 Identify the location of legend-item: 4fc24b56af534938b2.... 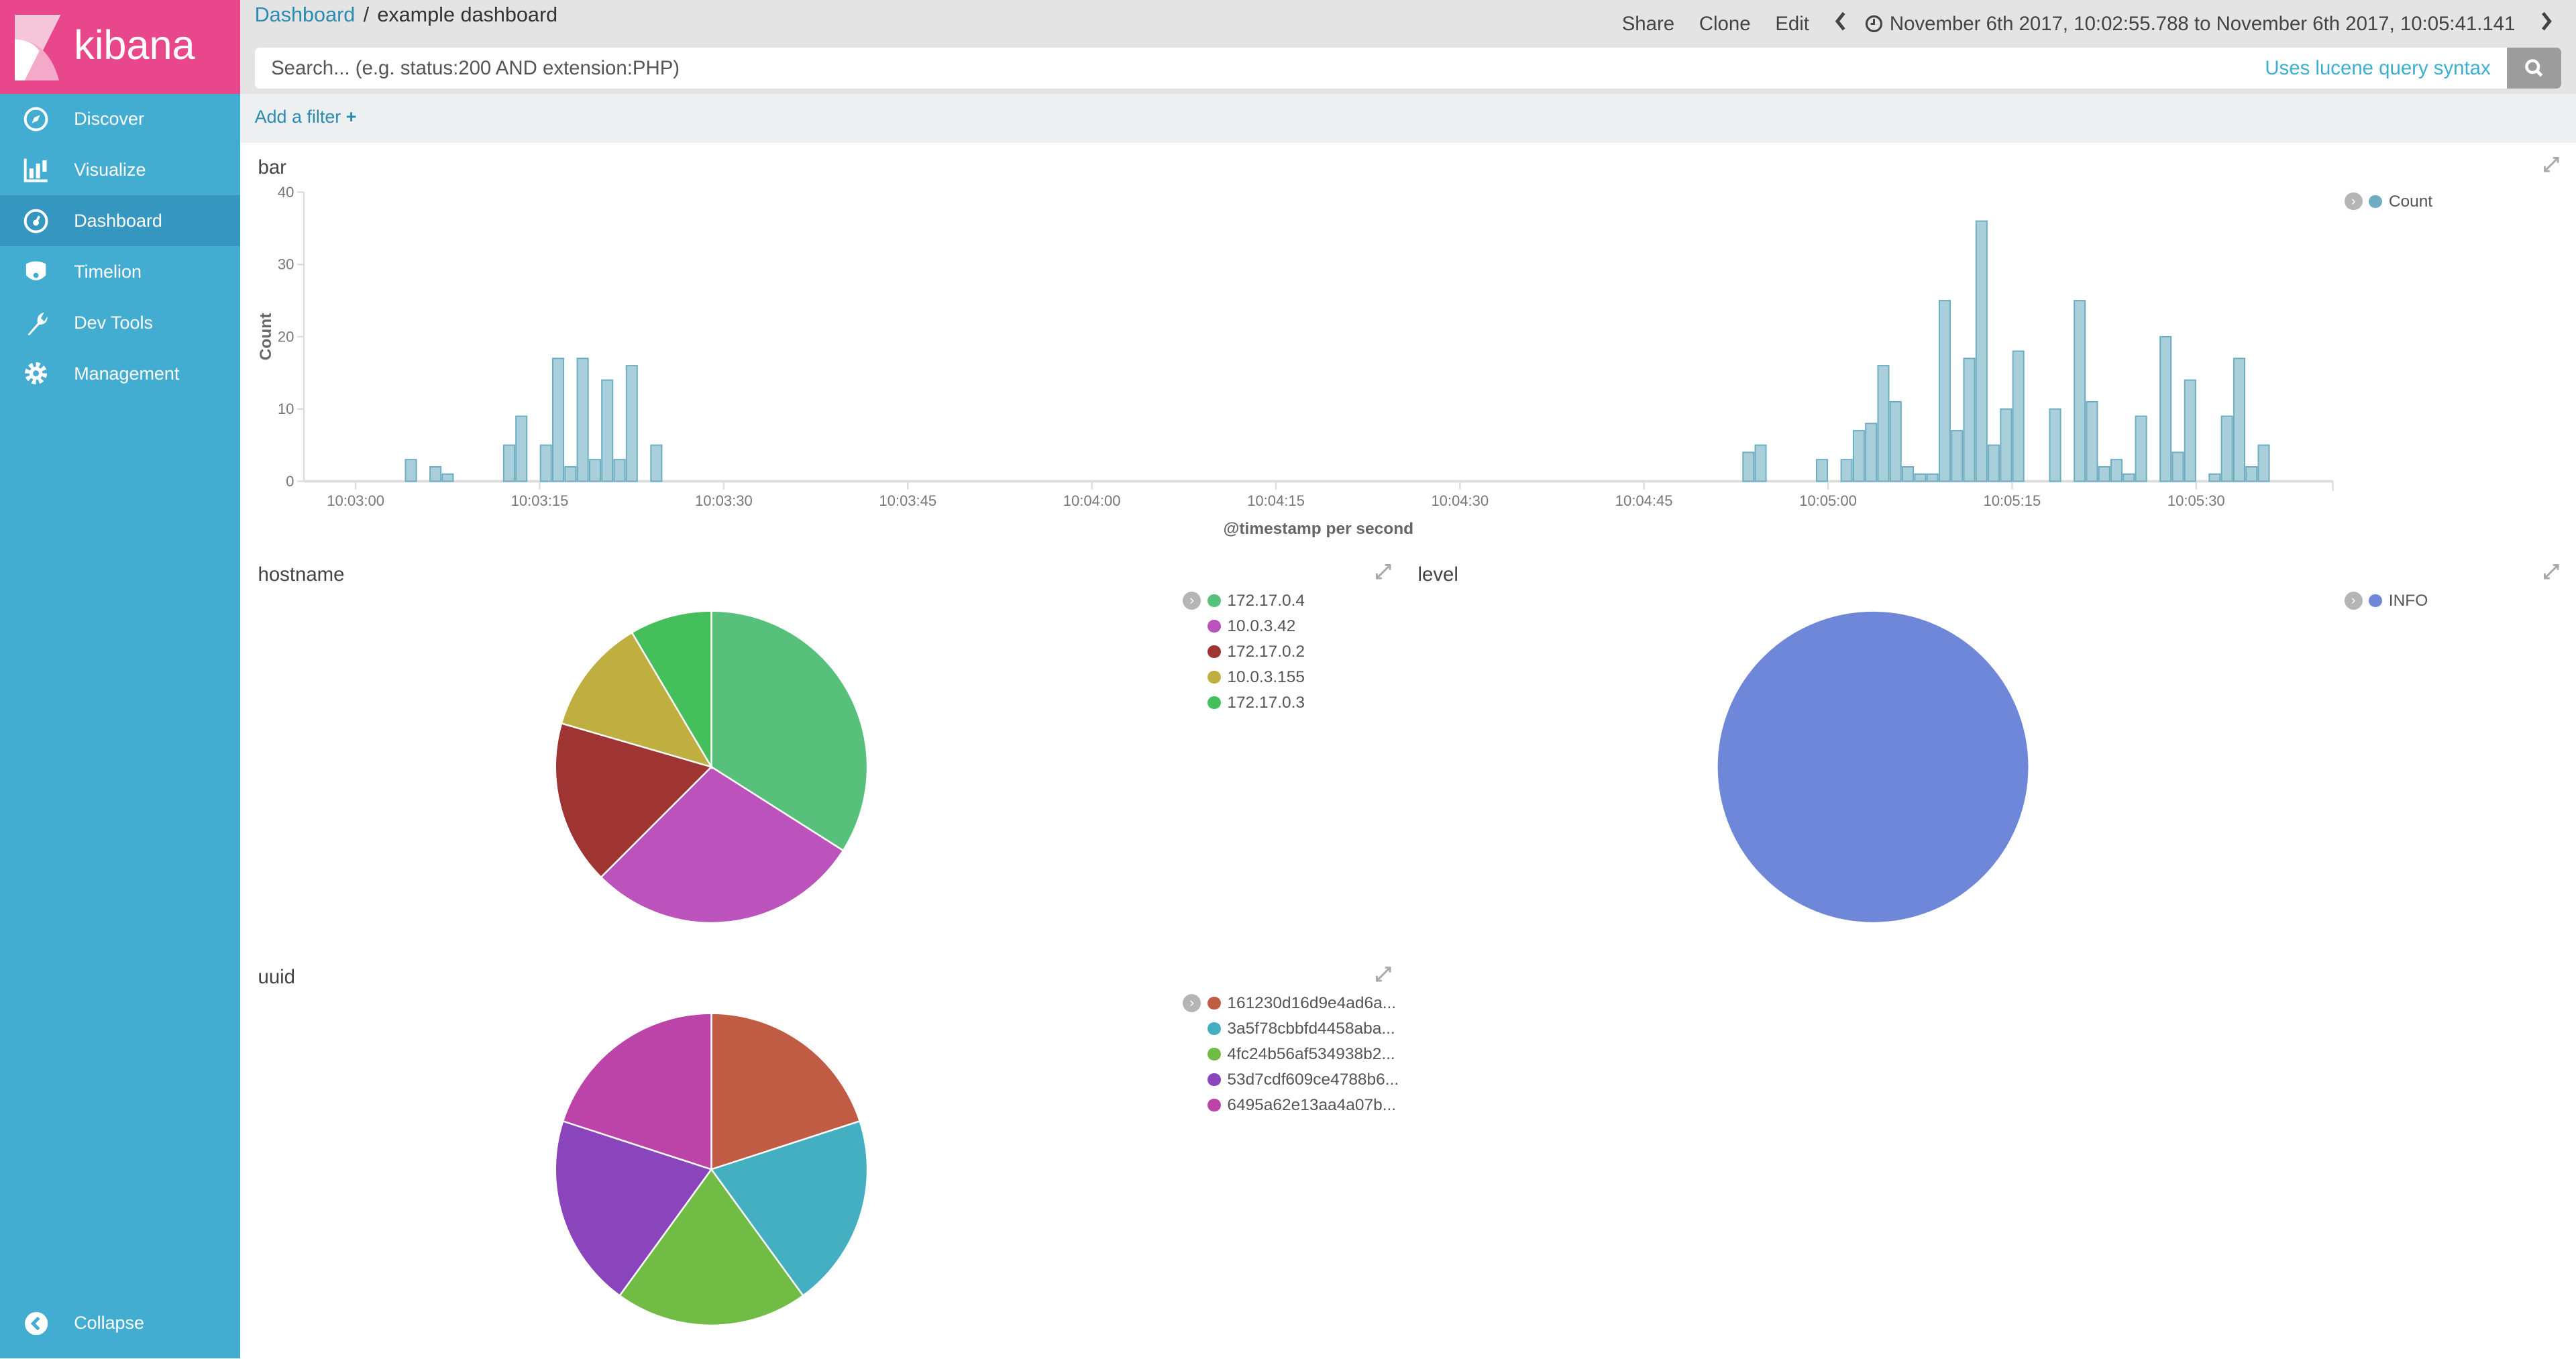
(1303, 1054).